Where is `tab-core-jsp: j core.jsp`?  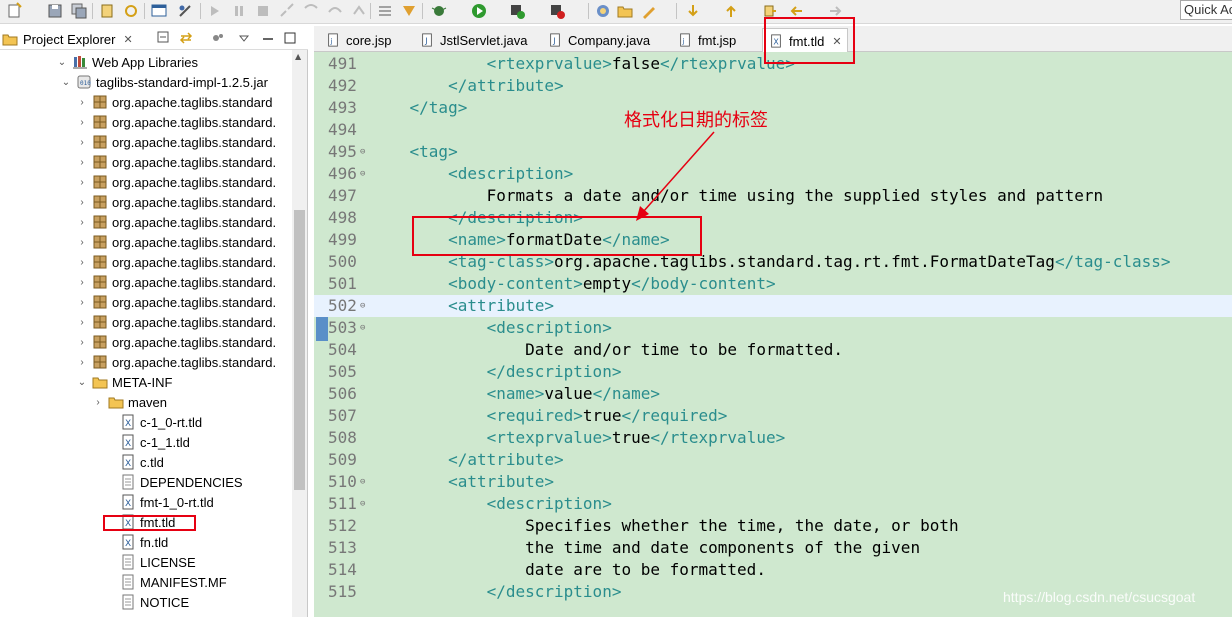 tab-core-jsp: j core.jsp is located at coordinates (356, 40).